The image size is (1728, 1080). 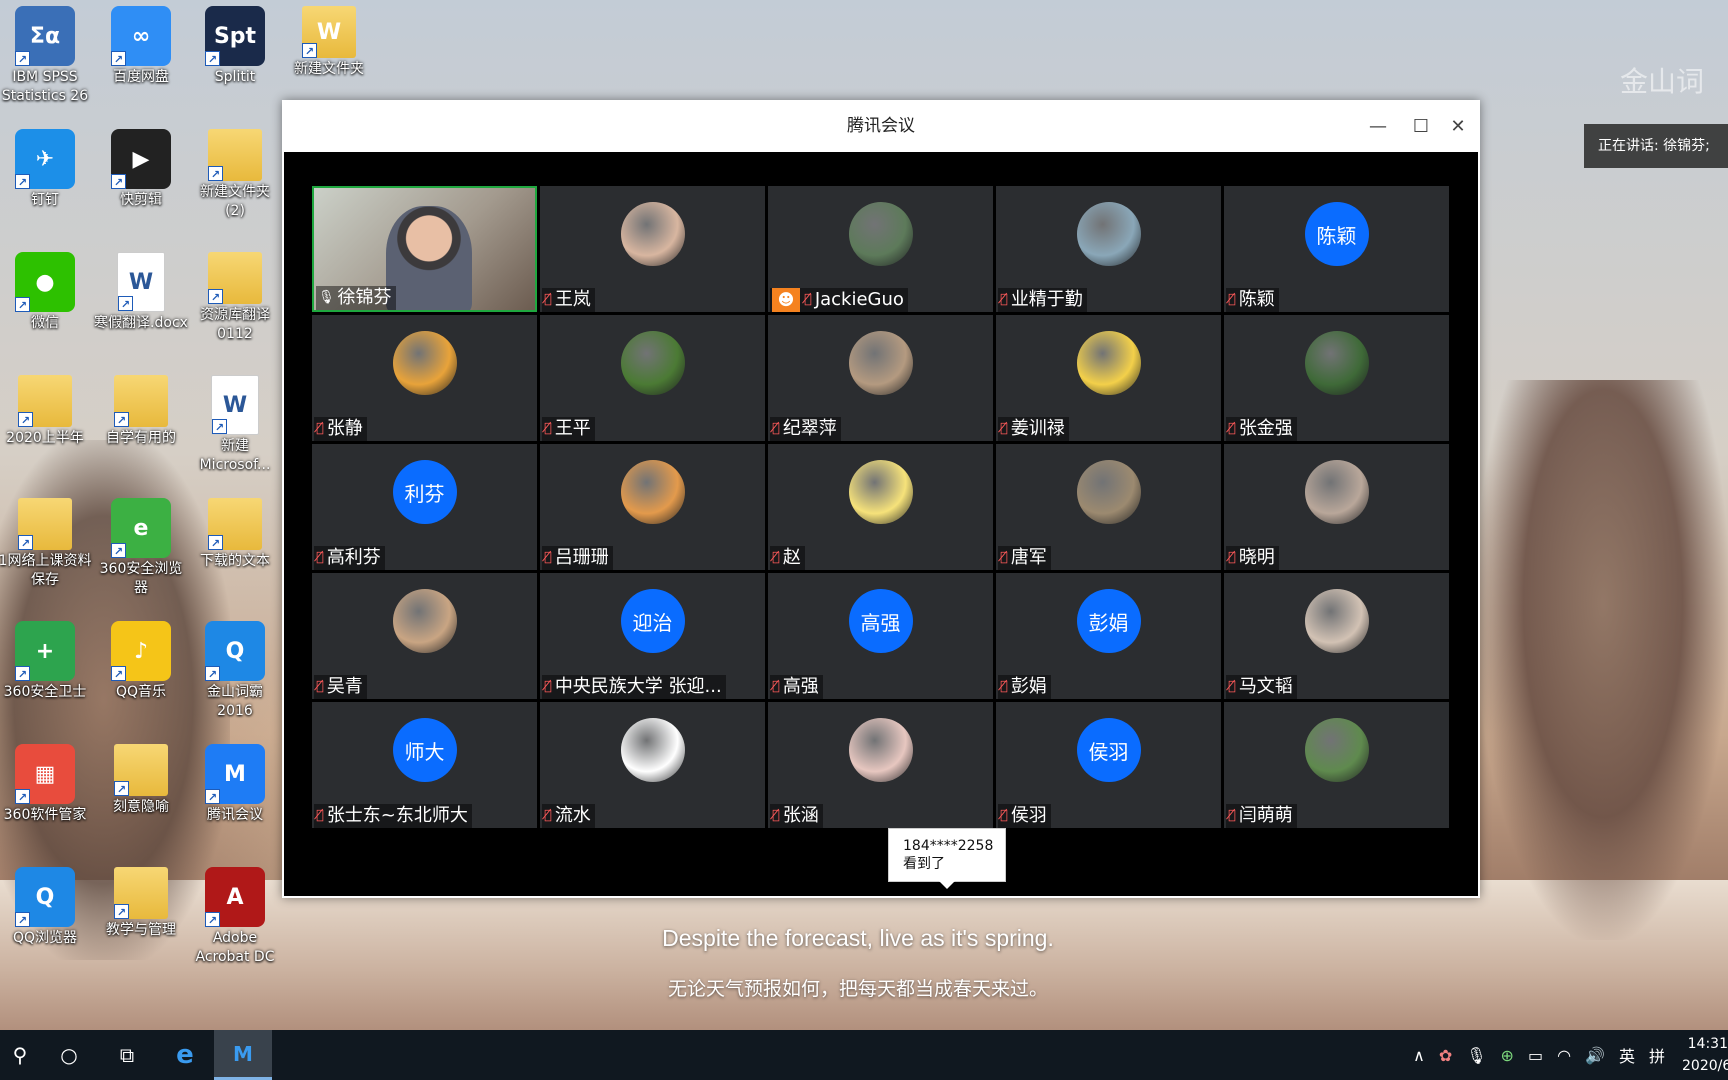 I want to click on desktop-icon: ♪ ↗ QQ音乐, so click(x=141, y=661).